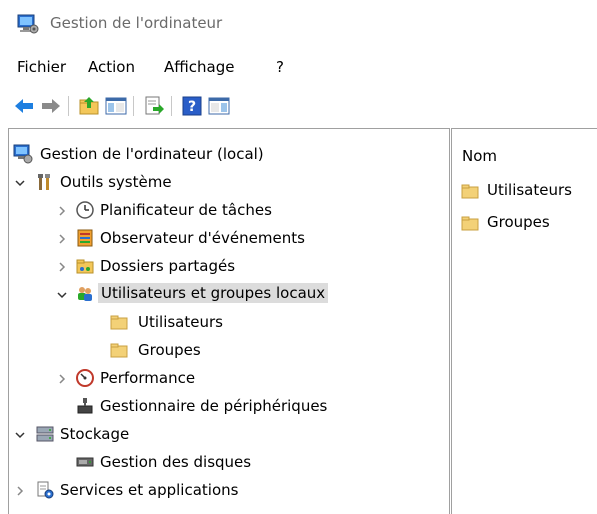 The height and width of the screenshot is (514, 597). What do you see at coordinates (116, 106) in the screenshot?
I see `show-hide-tree-icon` at bounding box center [116, 106].